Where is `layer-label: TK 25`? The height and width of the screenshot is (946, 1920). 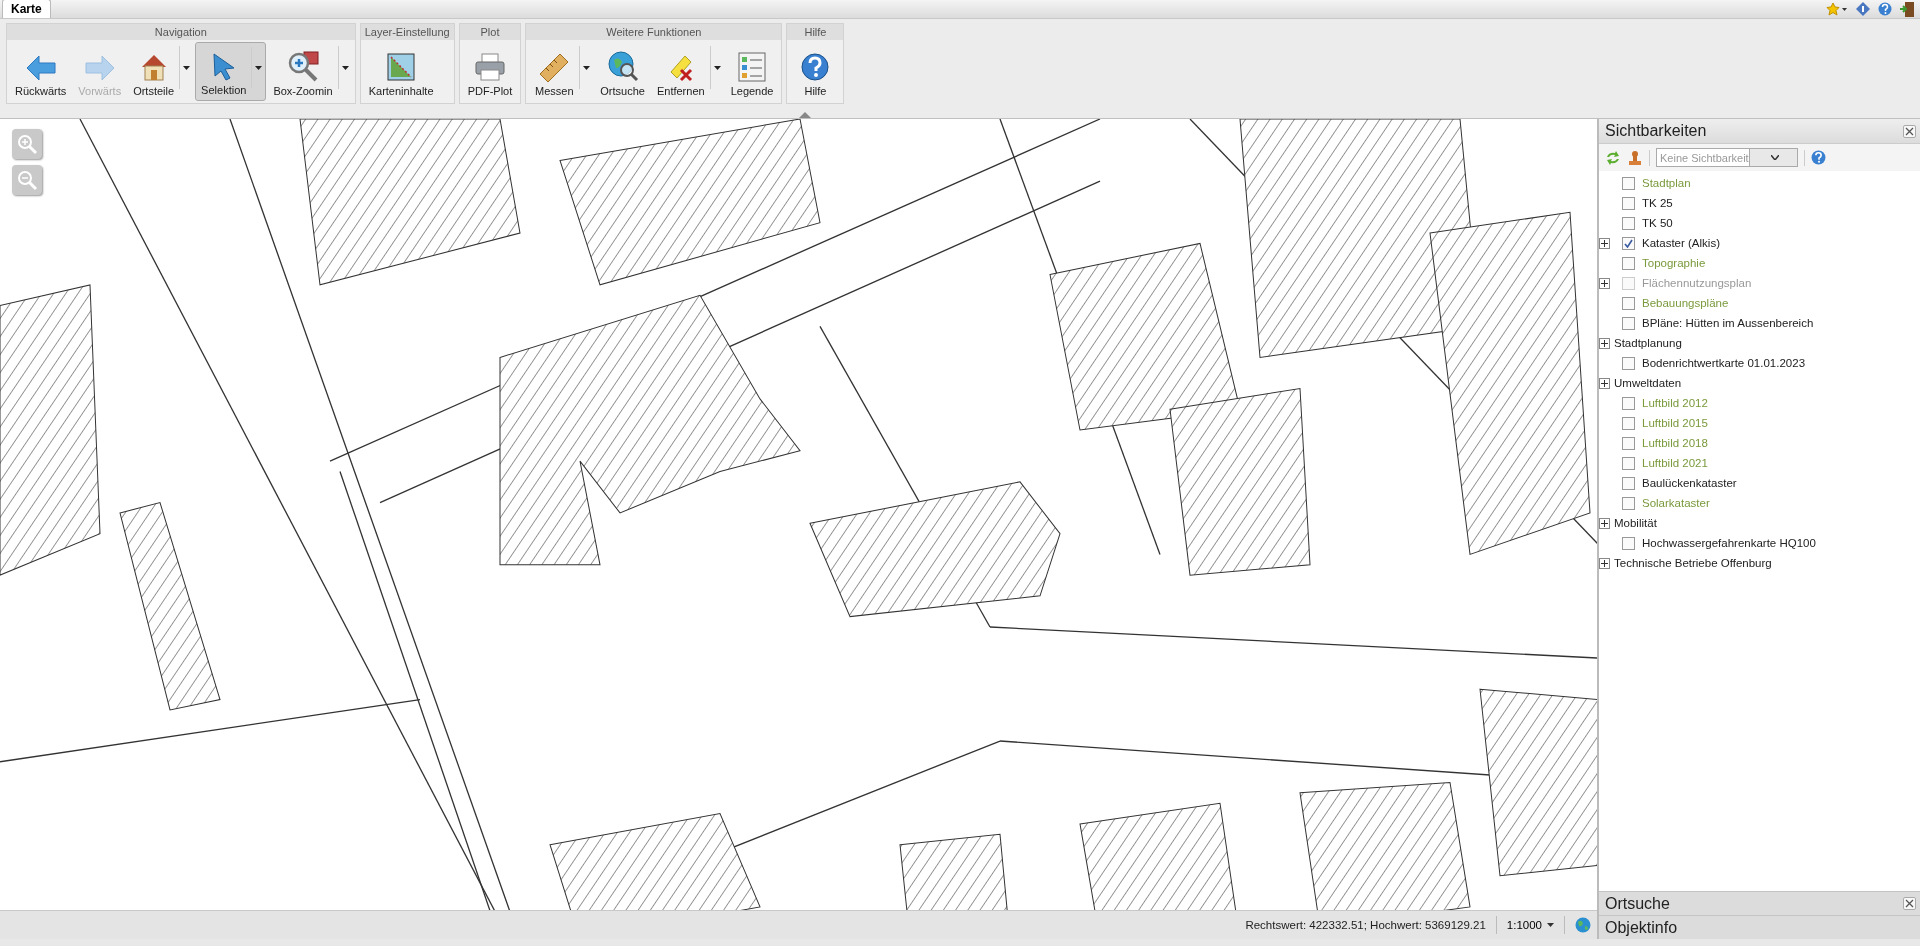
layer-label: TK 25 is located at coordinates (1657, 203).